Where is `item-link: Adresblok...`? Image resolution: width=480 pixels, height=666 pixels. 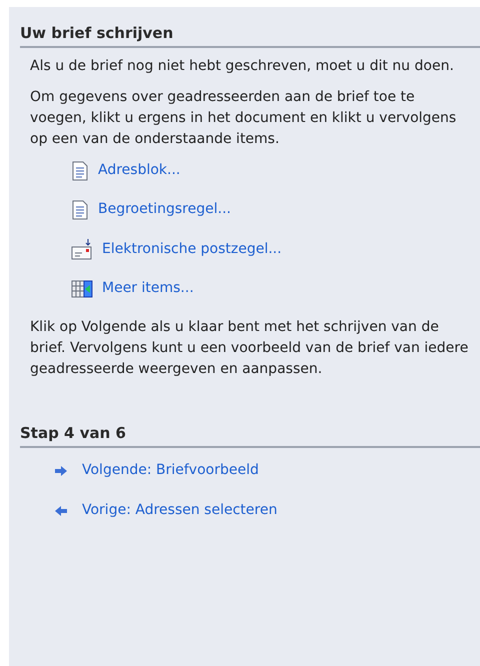 item-link: Adresblok... is located at coordinates (139, 170).